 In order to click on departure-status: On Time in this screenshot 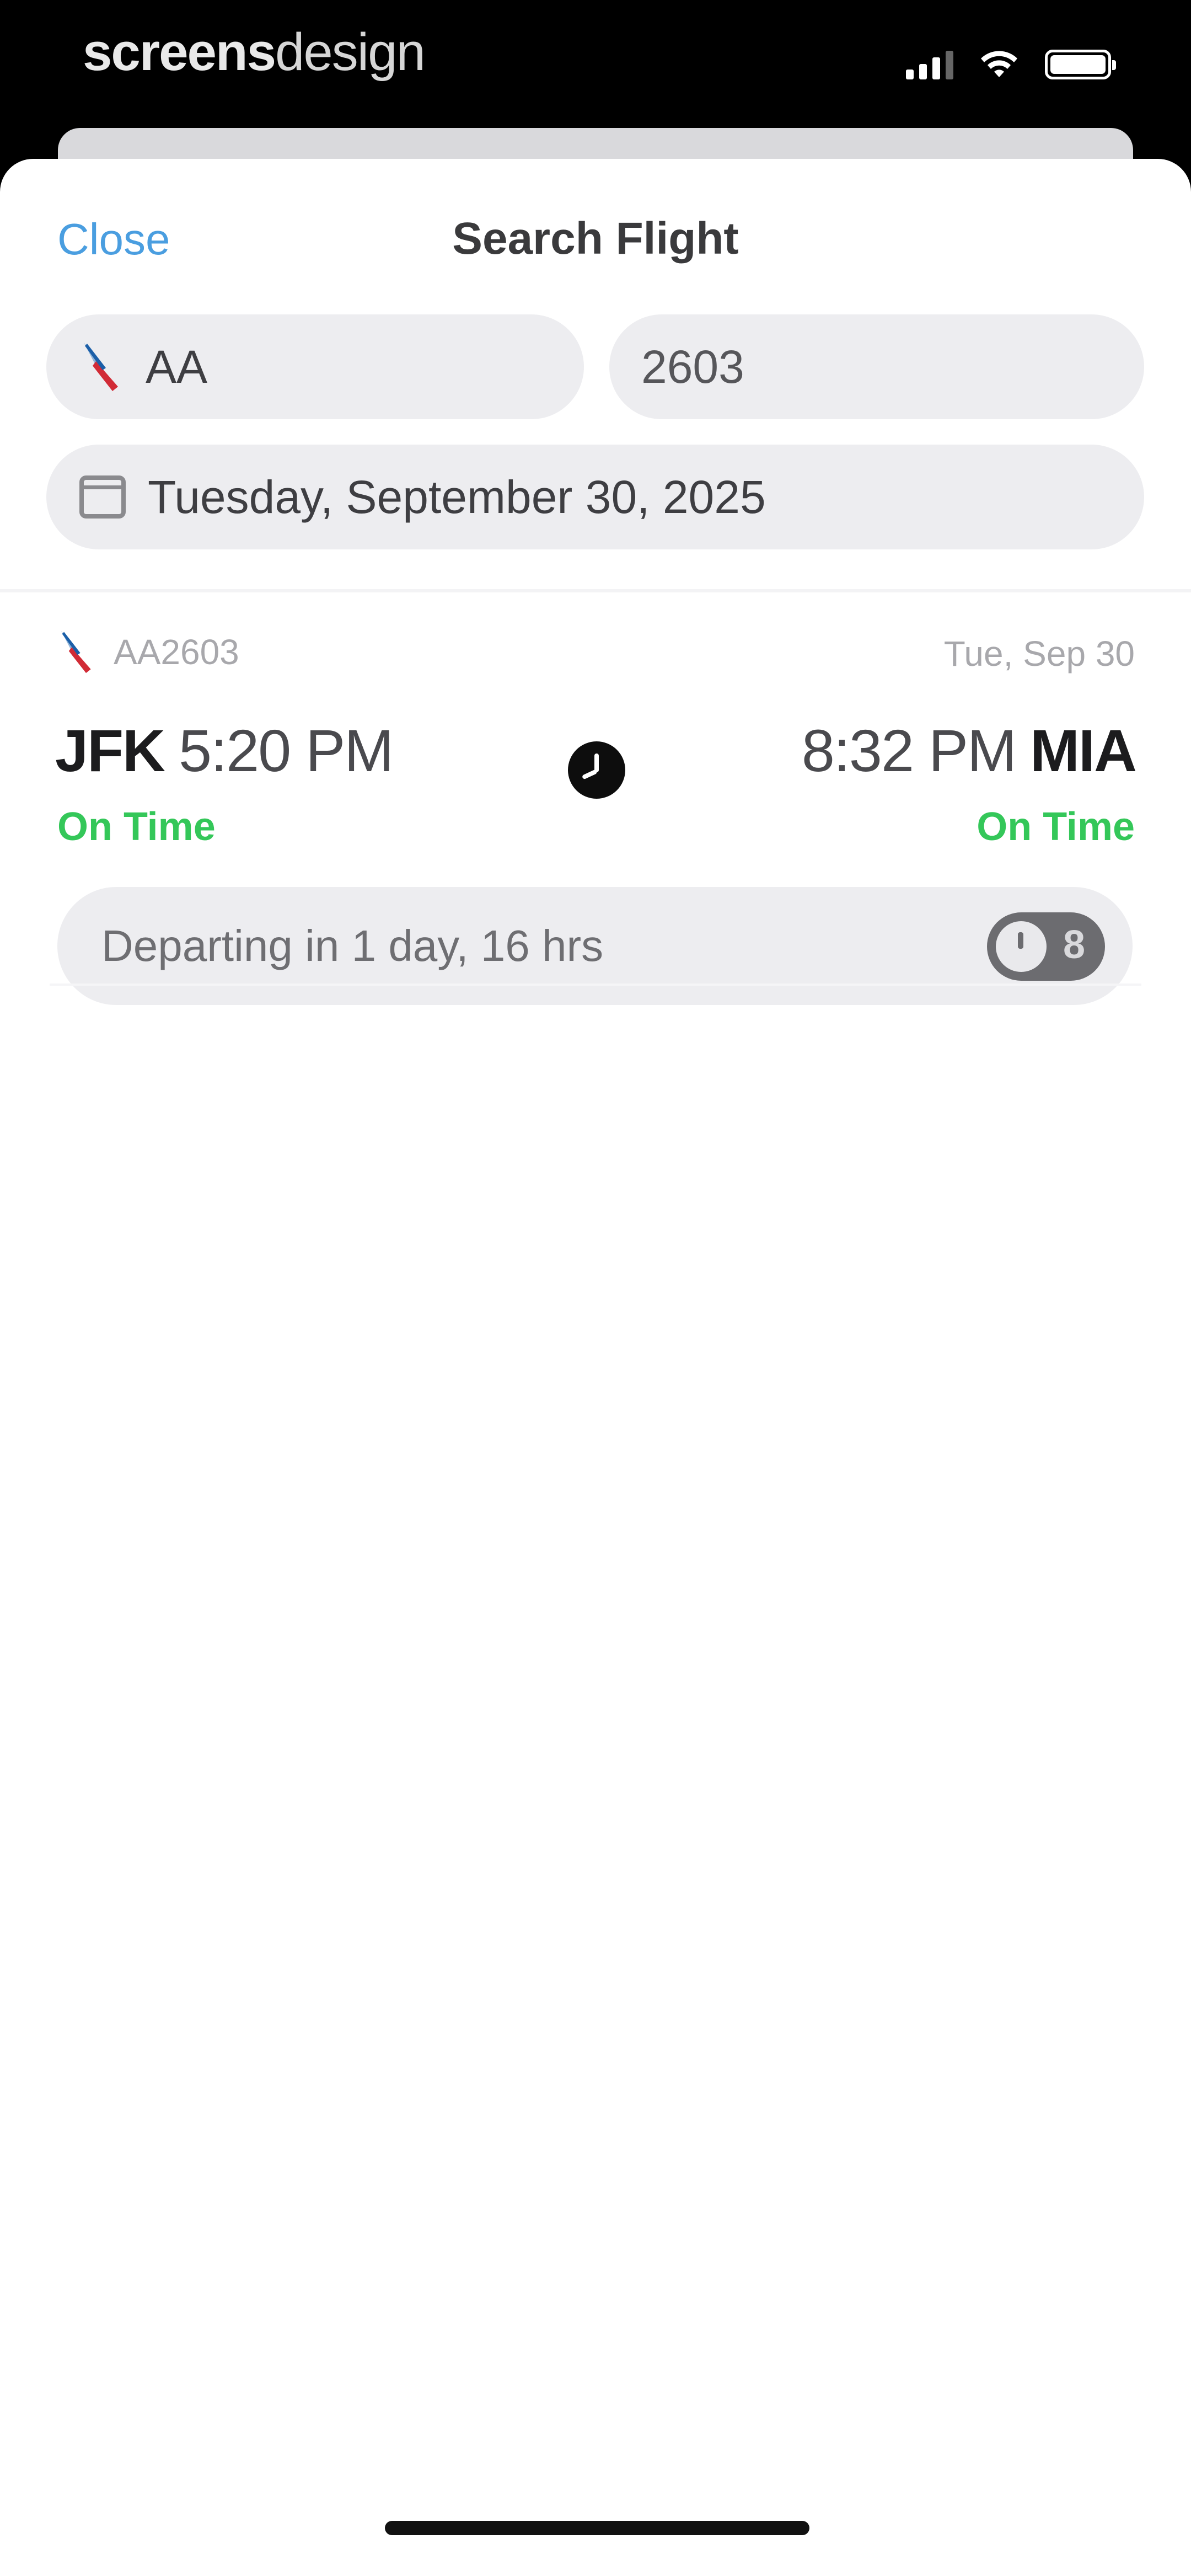, I will do `click(136, 827)`.